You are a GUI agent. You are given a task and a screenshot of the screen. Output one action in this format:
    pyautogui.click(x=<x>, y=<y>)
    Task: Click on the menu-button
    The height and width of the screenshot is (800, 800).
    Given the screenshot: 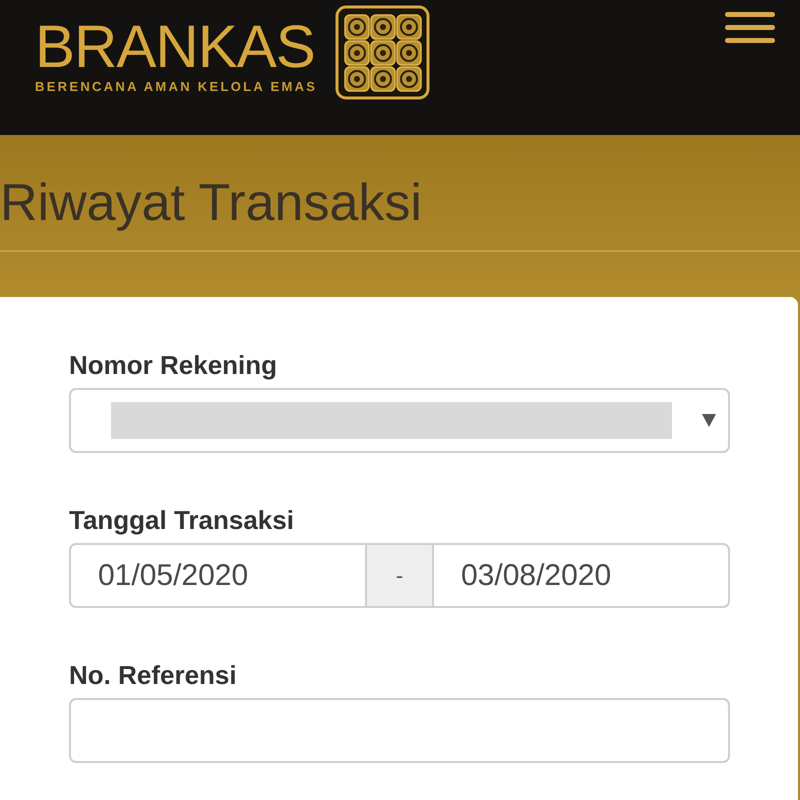 What is the action you would take?
    pyautogui.click(x=750, y=28)
    